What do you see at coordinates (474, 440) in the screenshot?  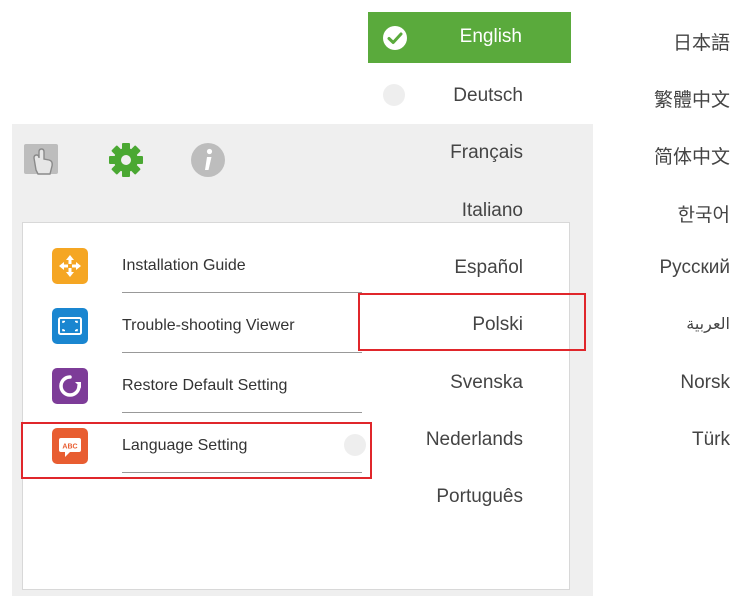 I see `language-option-nederlands: Nederlands` at bounding box center [474, 440].